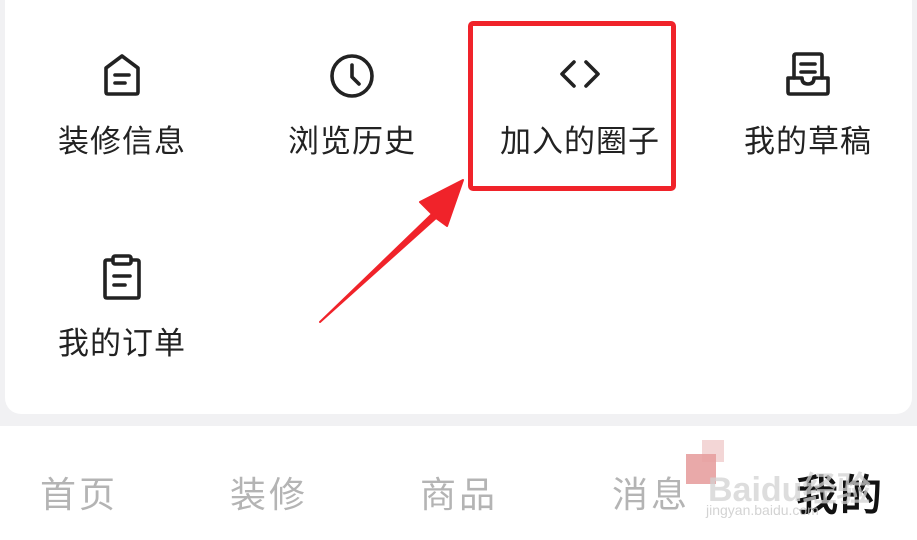  Describe the element at coordinates (122, 142) in the screenshot. I see `menu-item-label: 装修信息` at that location.